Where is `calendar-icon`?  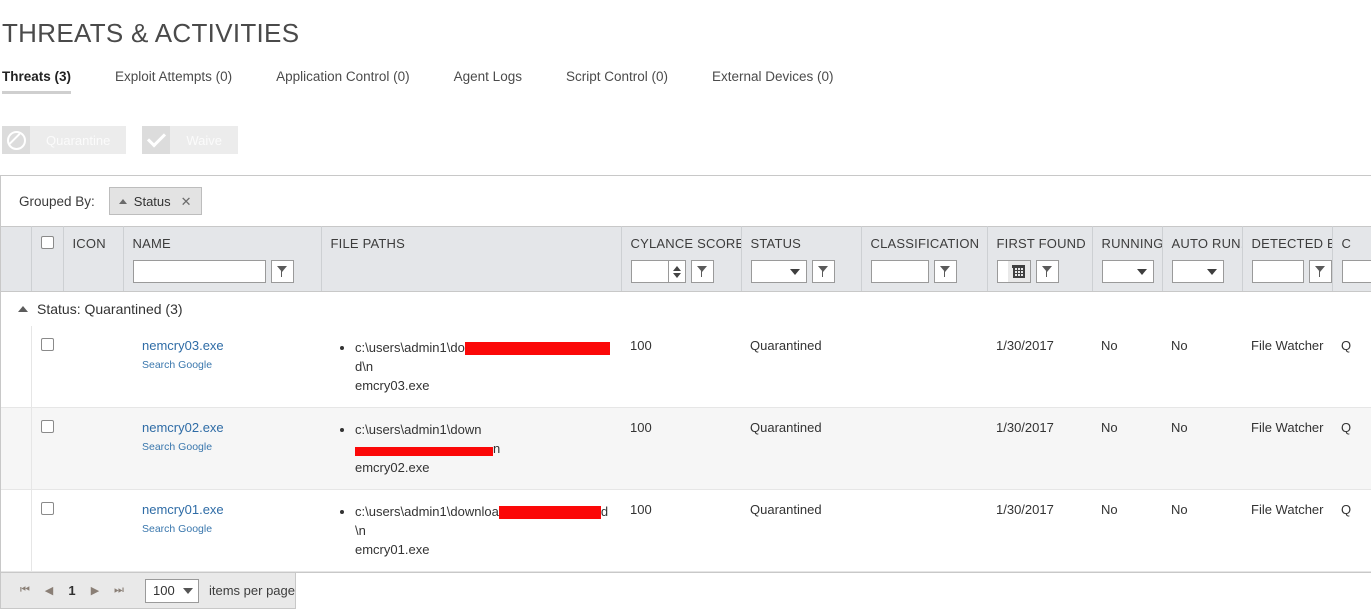 calendar-icon is located at coordinates (1019, 271).